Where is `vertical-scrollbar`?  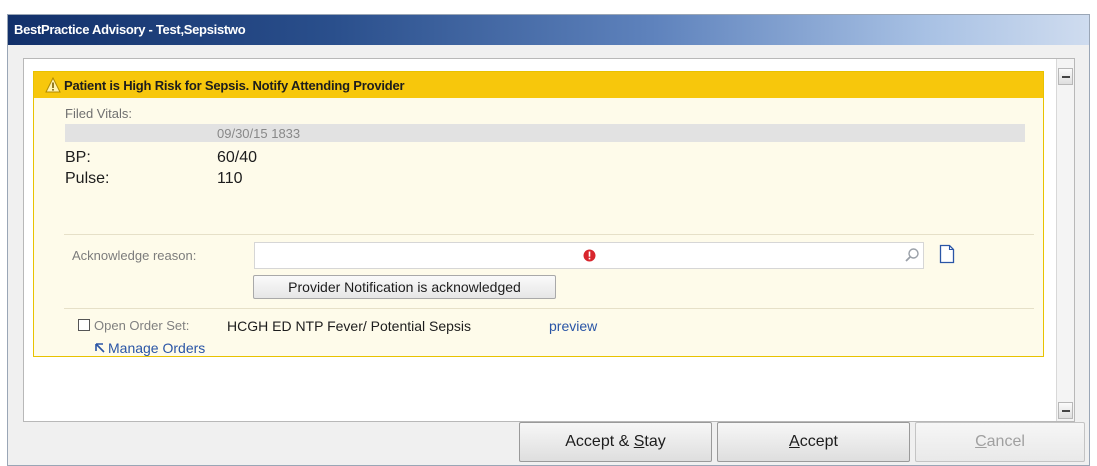
vertical-scrollbar is located at coordinates (1065, 240).